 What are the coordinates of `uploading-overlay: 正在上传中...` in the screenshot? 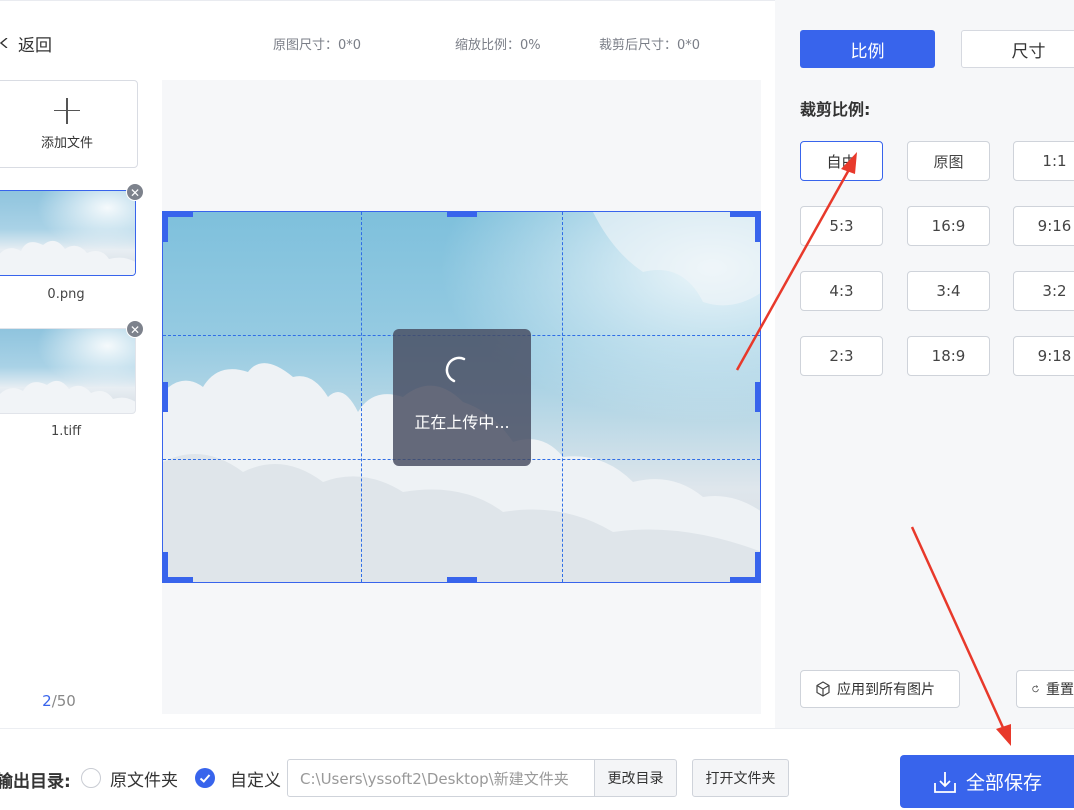 It's located at (462, 397).